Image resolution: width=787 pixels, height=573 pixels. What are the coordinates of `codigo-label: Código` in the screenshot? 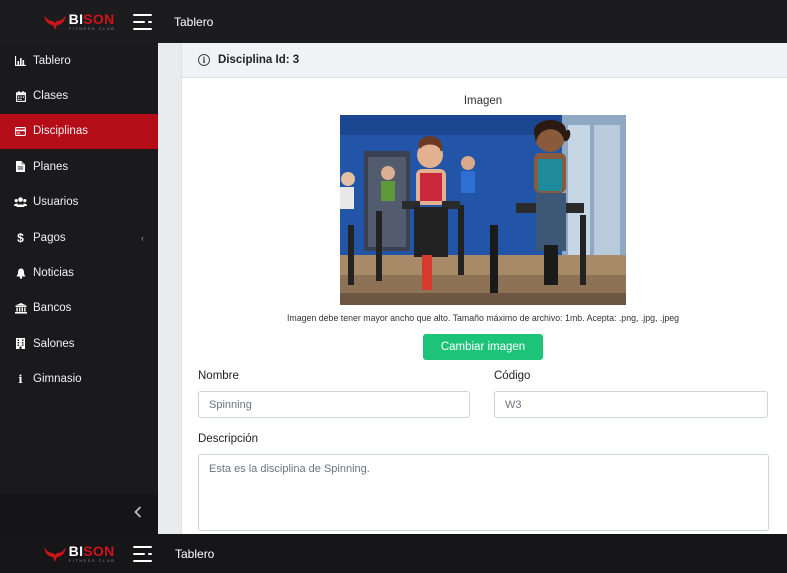 It's located at (512, 376).